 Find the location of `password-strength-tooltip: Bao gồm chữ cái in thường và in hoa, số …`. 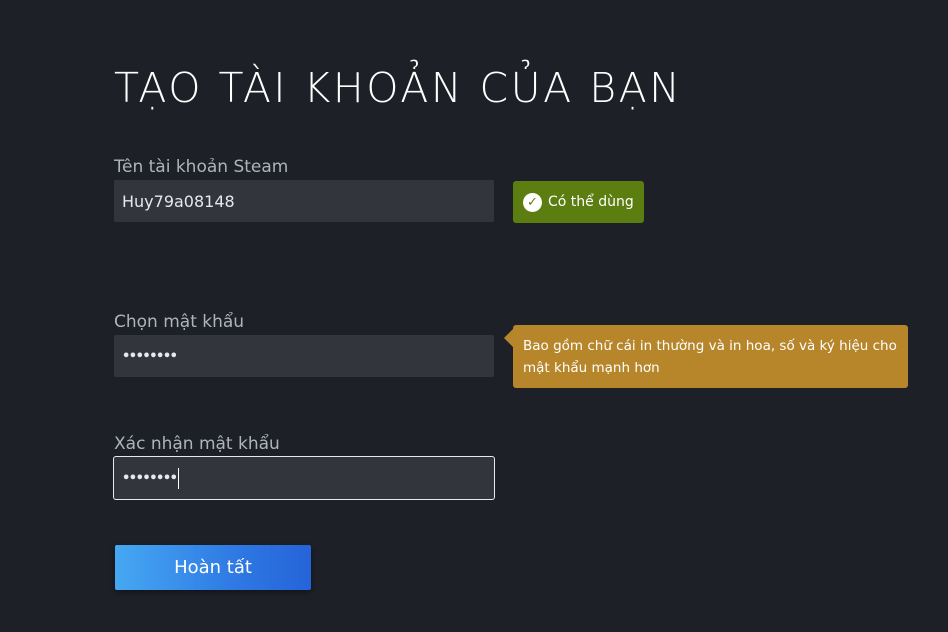

password-strength-tooltip: Bao gồm chữ cái in thường và in hoa, số … is located at coordinates (706, 356).